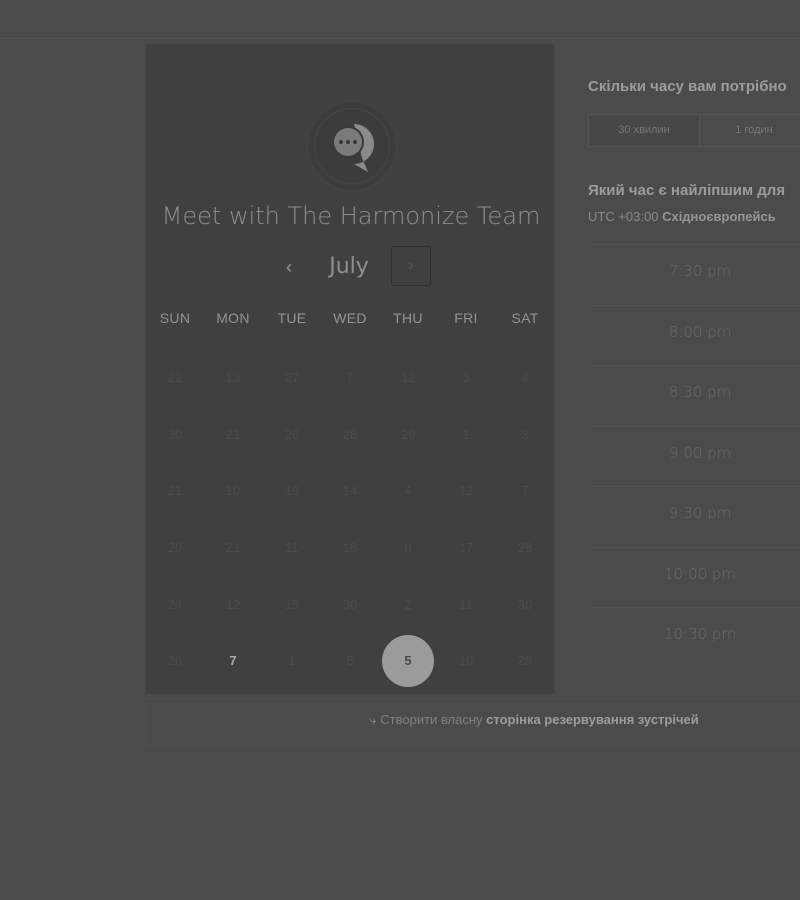 This screenshot has height=900, width=800. I want to click on team-logo, so click(352, 146).